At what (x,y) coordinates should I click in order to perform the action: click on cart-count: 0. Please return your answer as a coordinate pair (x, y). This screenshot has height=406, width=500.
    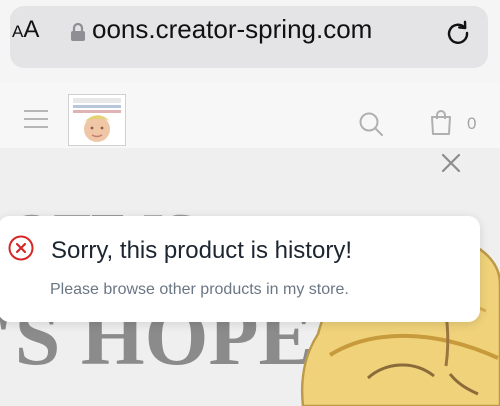
    Looking at the image, I should click on (472, 123).